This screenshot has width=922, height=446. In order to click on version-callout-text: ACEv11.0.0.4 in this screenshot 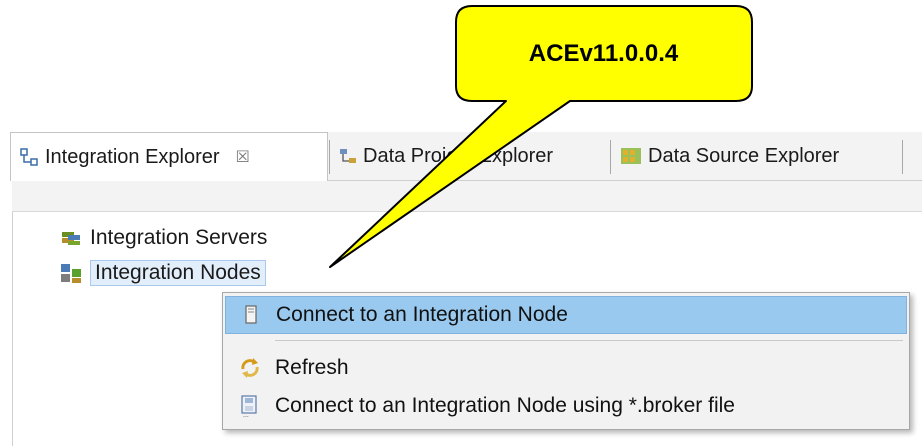, I will do `click(603, 53)`.